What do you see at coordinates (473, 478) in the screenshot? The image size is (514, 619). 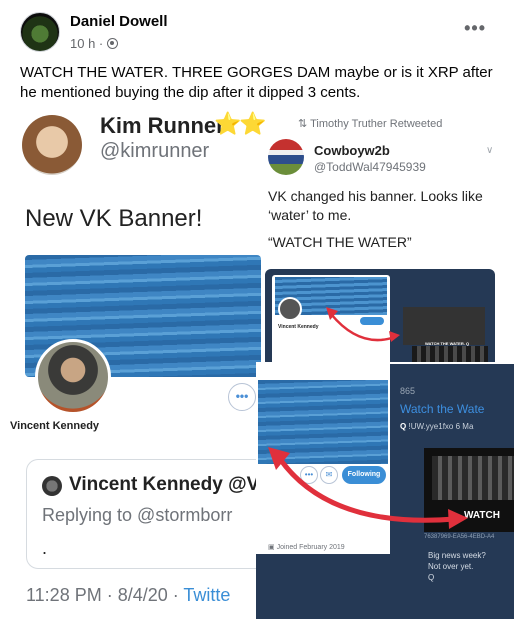 I see `group-photo` at bounding box center [473, 478].